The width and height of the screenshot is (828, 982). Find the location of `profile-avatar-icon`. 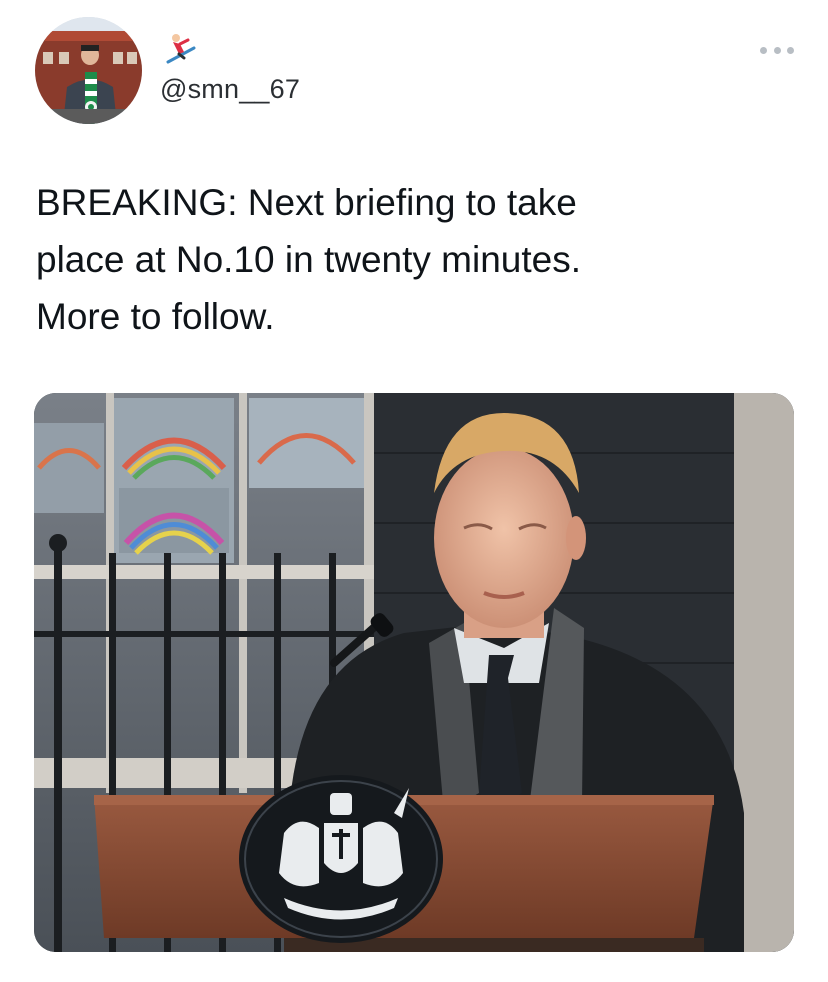

profile-avatar-icon is located at coordinates (88, 70).